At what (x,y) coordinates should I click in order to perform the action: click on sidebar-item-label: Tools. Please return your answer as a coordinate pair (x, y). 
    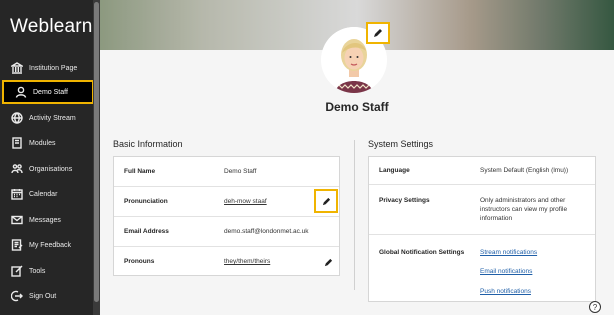
    Looking at the image, I should click on (37, 271).